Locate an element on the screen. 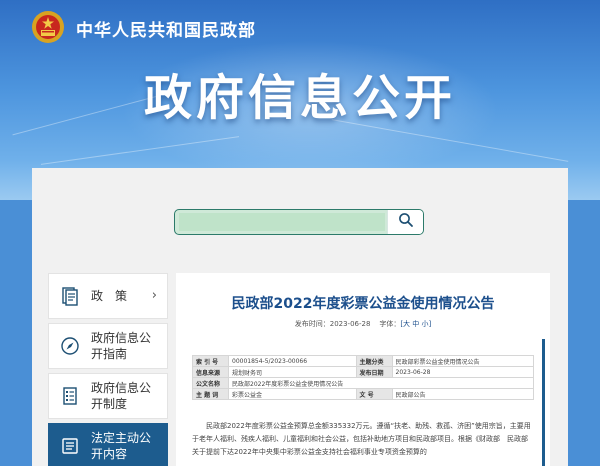 The image size is (600, 466). table-key: 文 号 is located at coordinates (374, 394).